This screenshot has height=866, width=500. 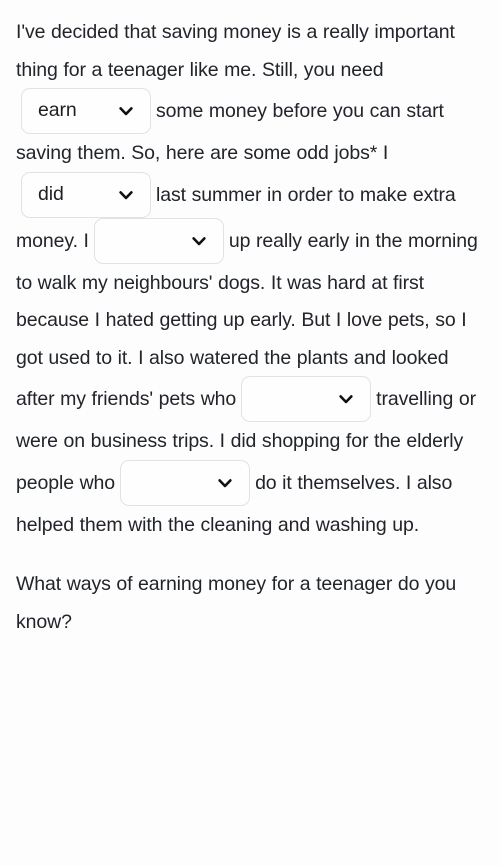 What do you see at coordinates (86, 111) in the screenshot?
I see `dropdown-1: earn` at bounding box center [86, 111].